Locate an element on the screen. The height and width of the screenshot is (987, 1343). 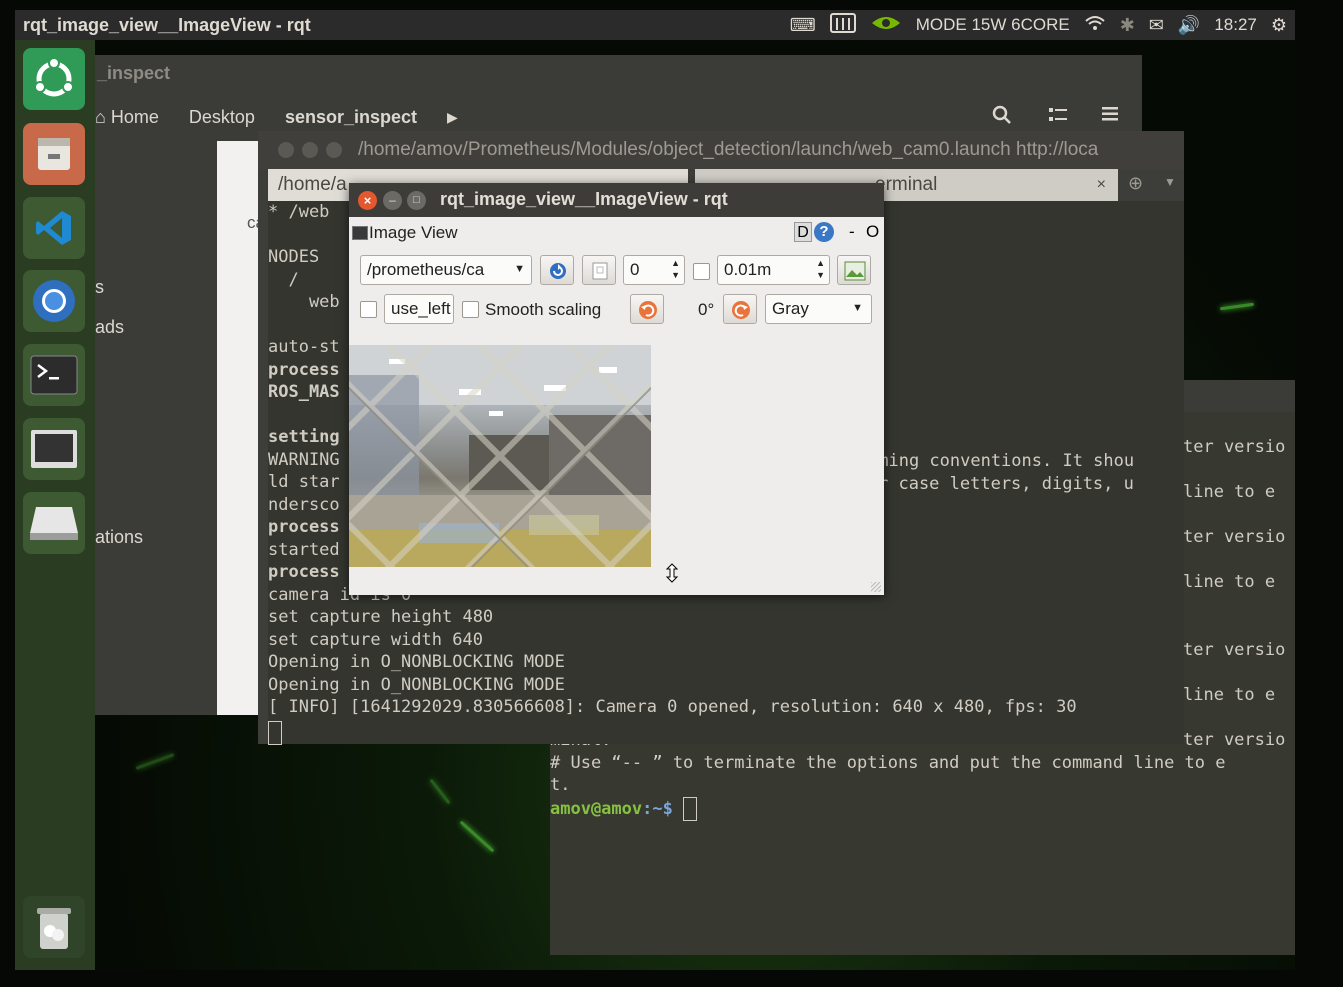
spin-box: 0 ▲ ▼ is located at coordinates (654, 270).